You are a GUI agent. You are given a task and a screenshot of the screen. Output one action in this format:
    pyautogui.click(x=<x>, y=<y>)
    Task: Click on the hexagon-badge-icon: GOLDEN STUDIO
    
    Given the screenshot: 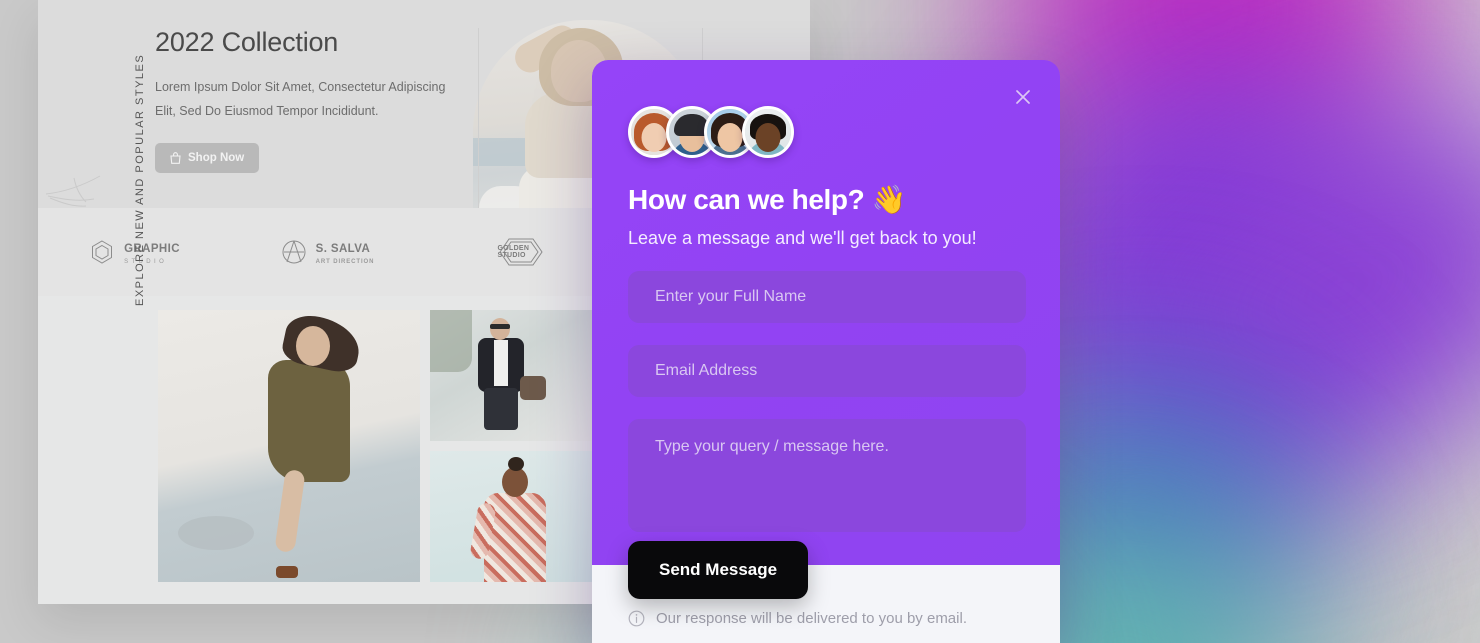 What is the action you would take?
    pyautogui.click(x=521, y=252)
    